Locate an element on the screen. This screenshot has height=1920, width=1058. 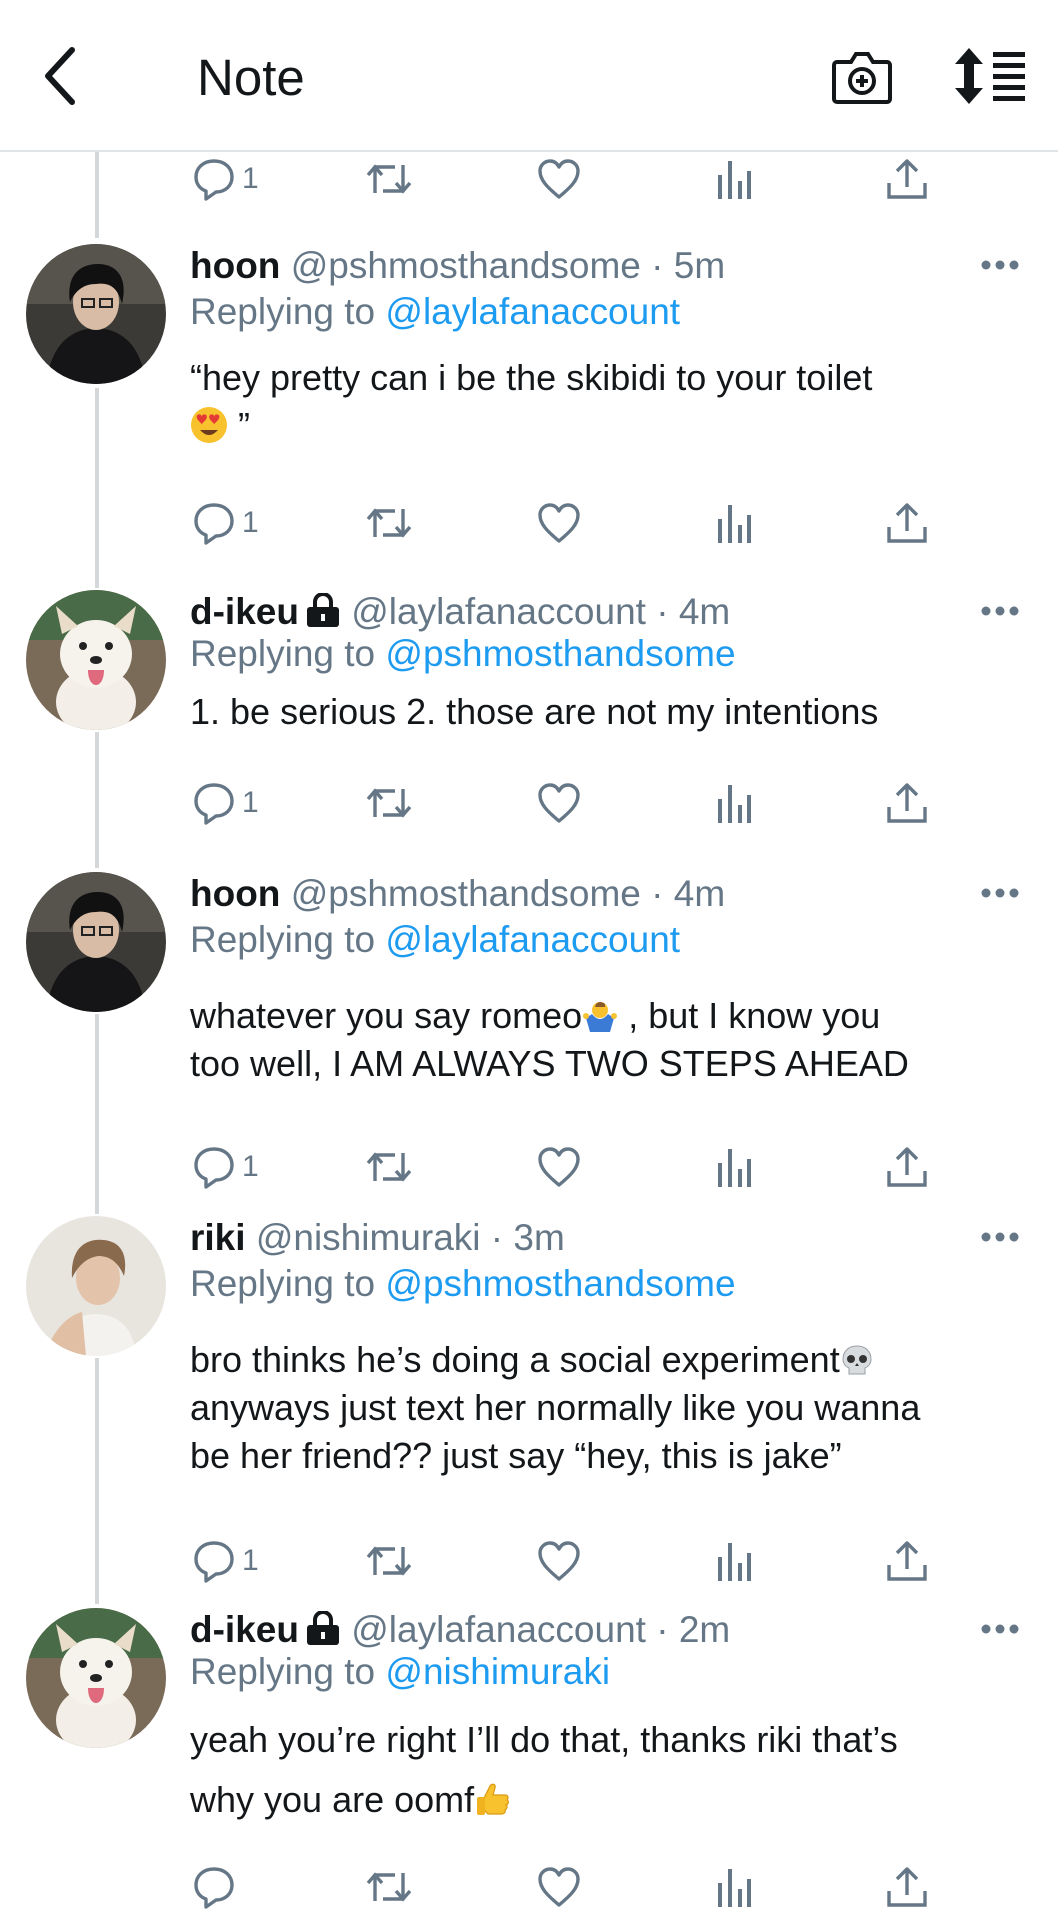
timestamp: 3m is located at coordinates (539, 1237).